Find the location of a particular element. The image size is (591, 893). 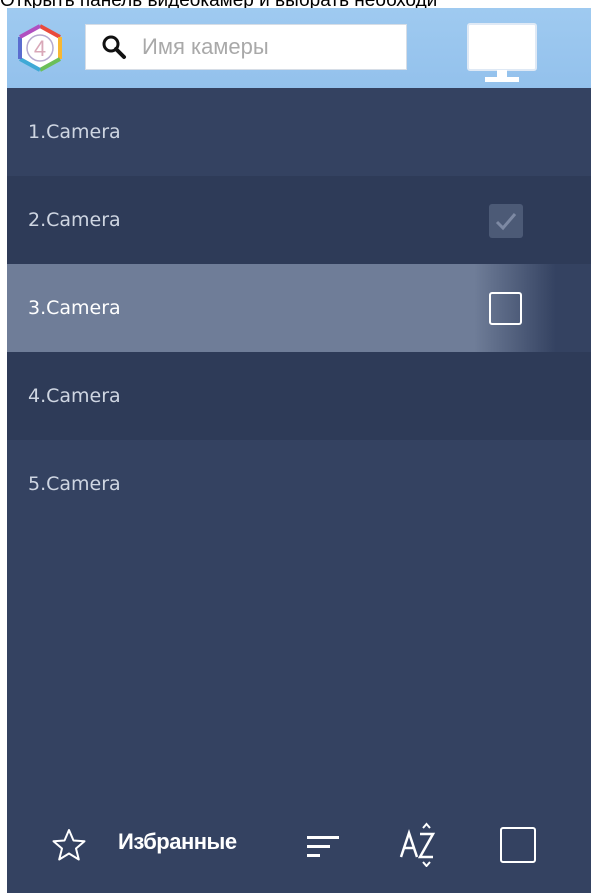

app-logo-icon: 4 is located at coordinates (40, 48).